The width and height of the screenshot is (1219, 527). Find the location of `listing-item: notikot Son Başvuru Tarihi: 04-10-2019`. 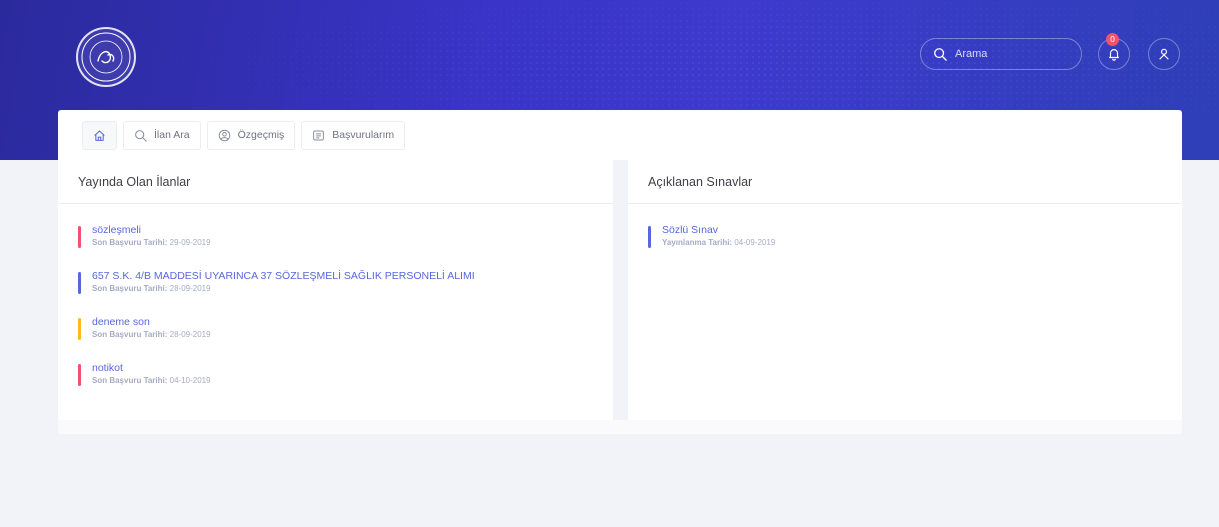

listing-item: notikot Son Başvuru Tarihi: 04-10-2019 is located at coordinates (335, 374).